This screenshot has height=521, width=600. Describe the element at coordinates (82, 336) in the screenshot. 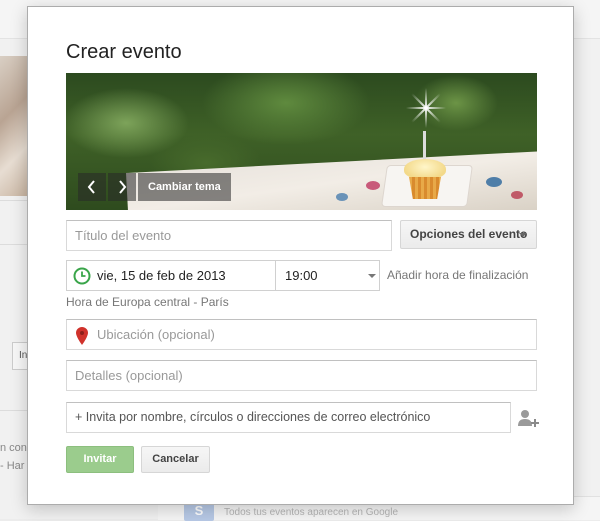

I see `map-pin-icon` at that location.